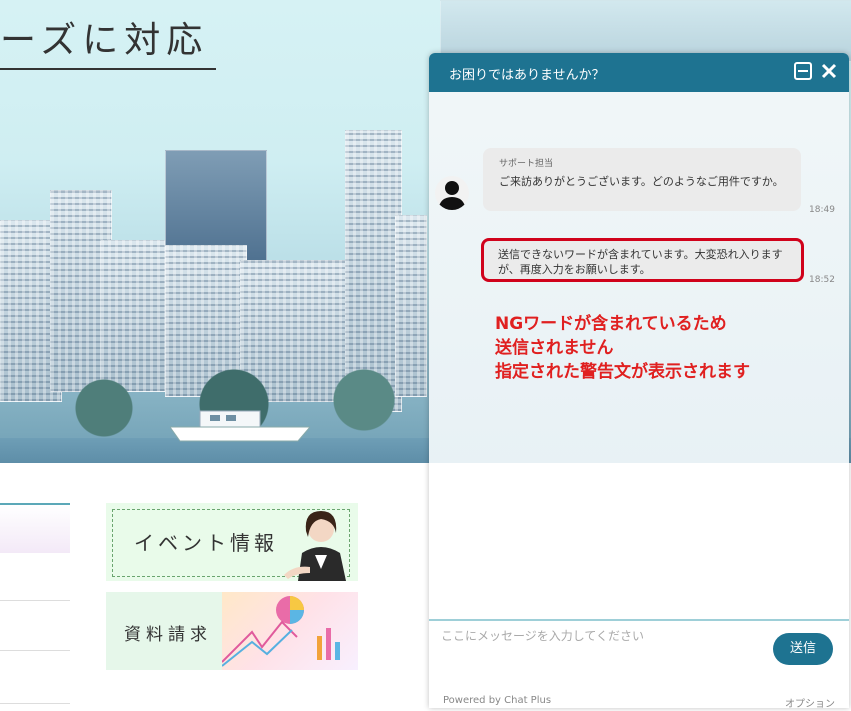 This screenshot has height=711, width=851. What do you see at coordinates (315, 546) in the screenshot?
I see `person-image` at bounding box center [315, 546].